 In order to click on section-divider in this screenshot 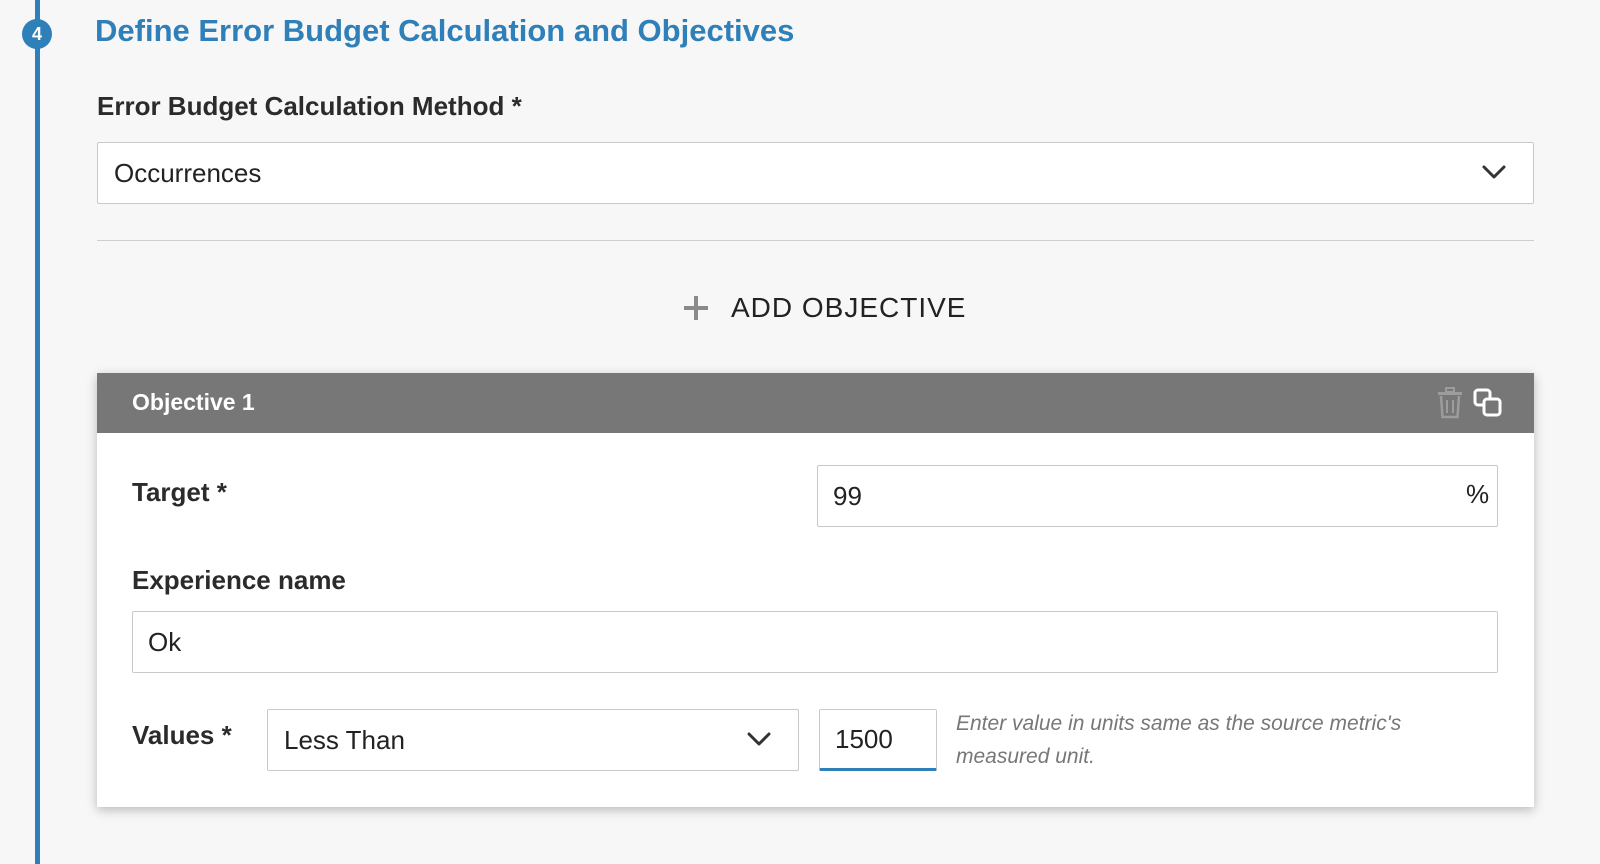, I will do `click(815, 240)`.